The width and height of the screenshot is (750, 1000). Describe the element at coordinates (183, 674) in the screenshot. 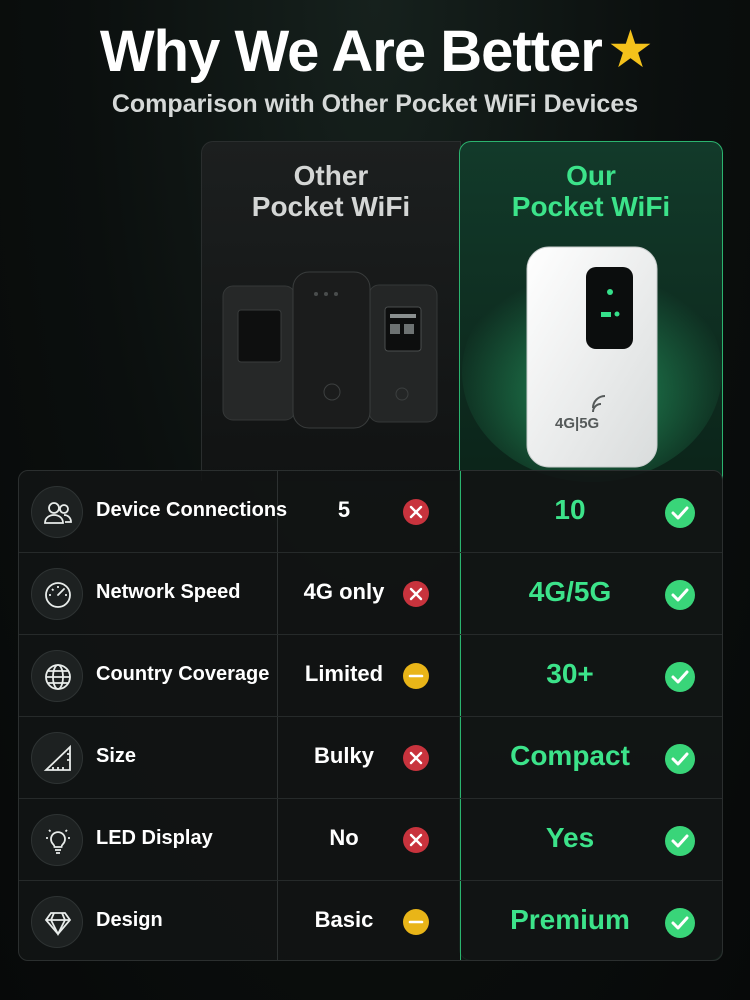

I see `feature-label: Country Coverage` at that location.